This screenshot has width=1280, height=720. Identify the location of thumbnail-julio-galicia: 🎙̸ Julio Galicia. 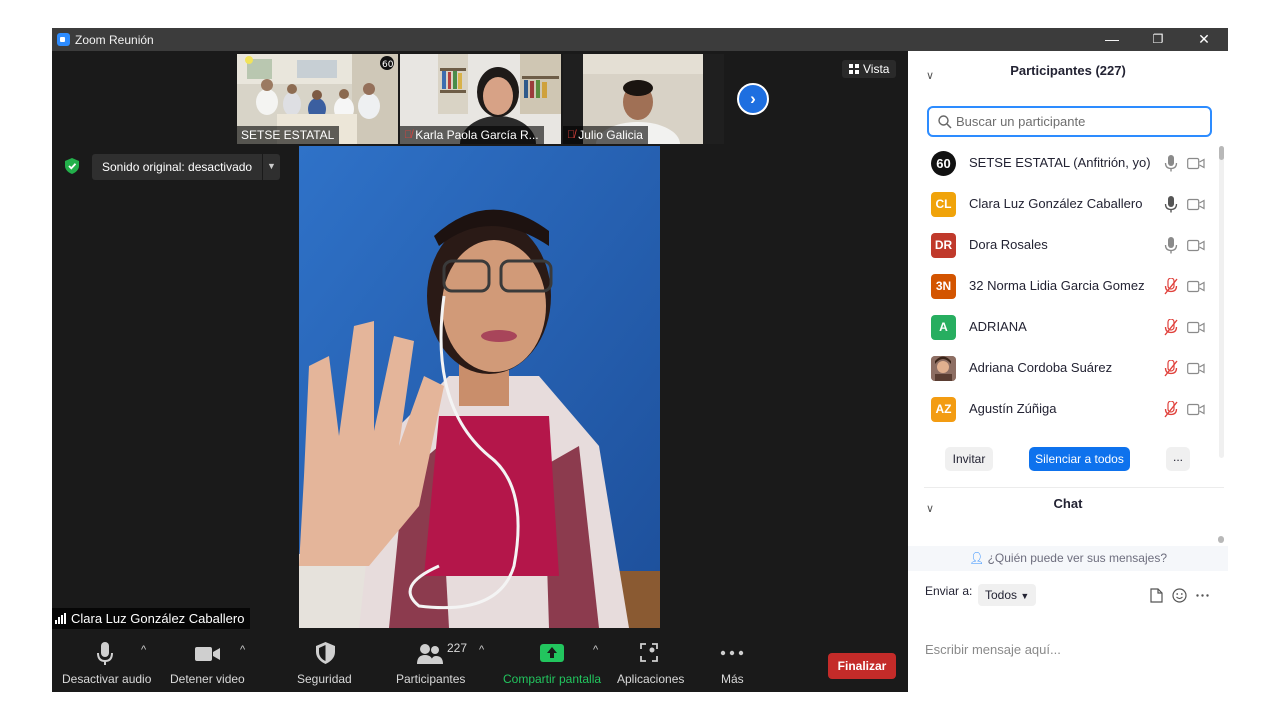
(643, 99).